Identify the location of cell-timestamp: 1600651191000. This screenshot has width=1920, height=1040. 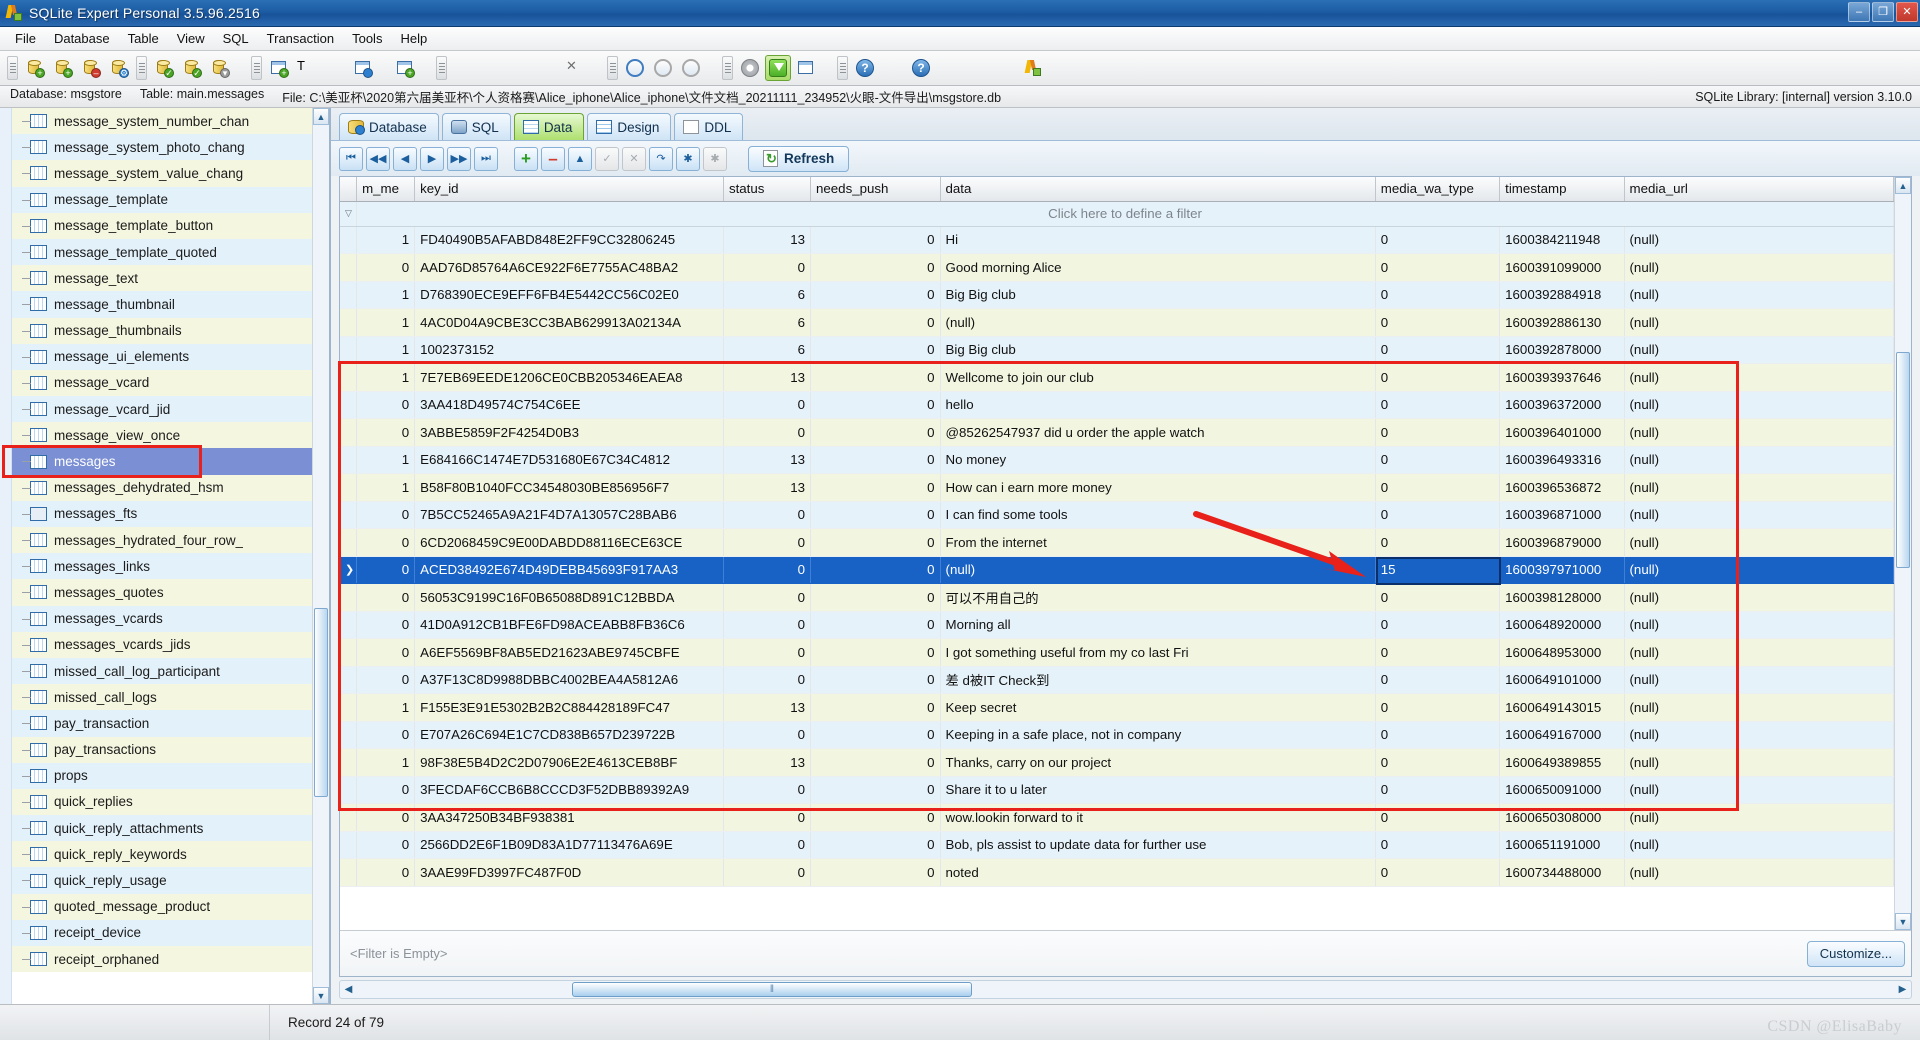
(1562, 845).